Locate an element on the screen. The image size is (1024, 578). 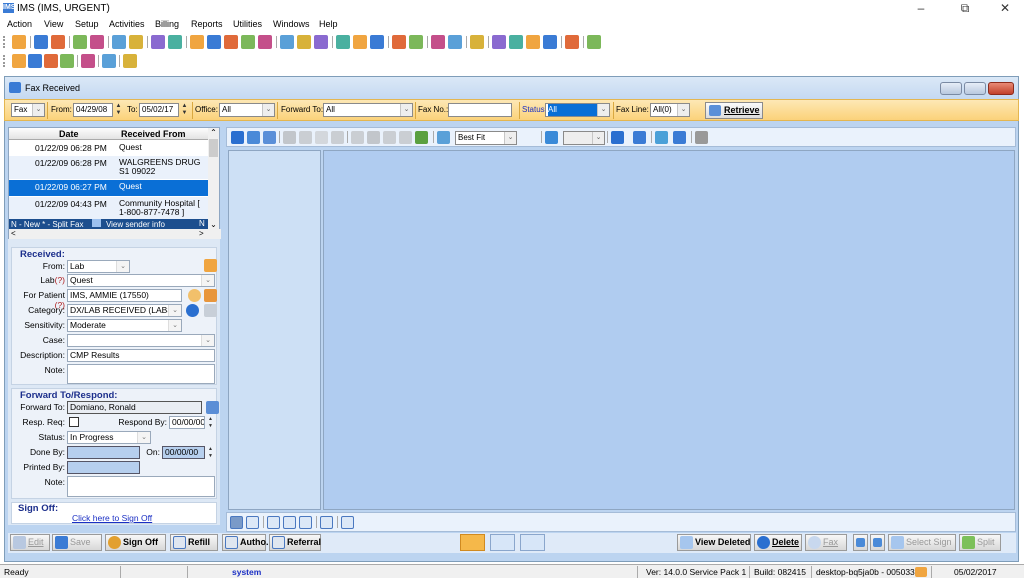
category-select: DX/LAB RECEIVED (LABS ⌄ is located at coordinates (124, 310).